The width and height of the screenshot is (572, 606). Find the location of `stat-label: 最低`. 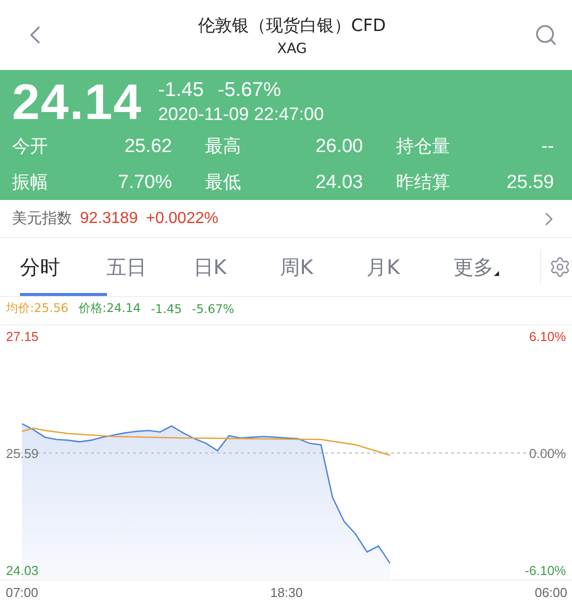

stat-label: 最低 is located at coordinates (223, 183).